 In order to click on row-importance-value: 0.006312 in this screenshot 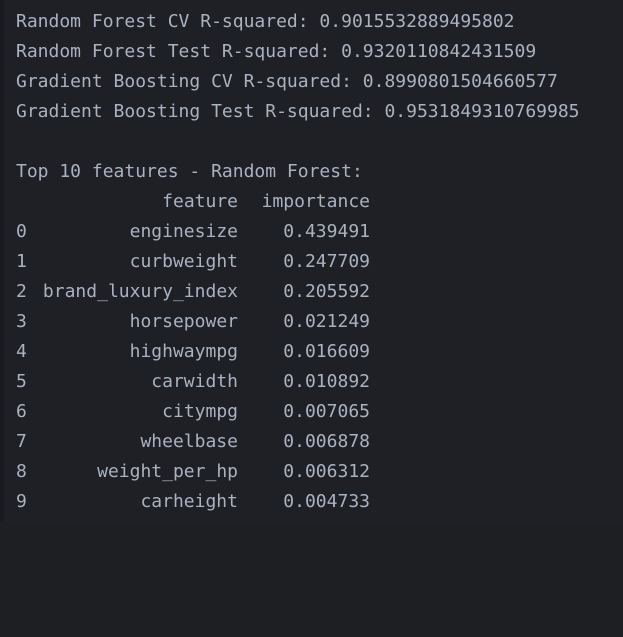, I will do `click(326, 471)`.